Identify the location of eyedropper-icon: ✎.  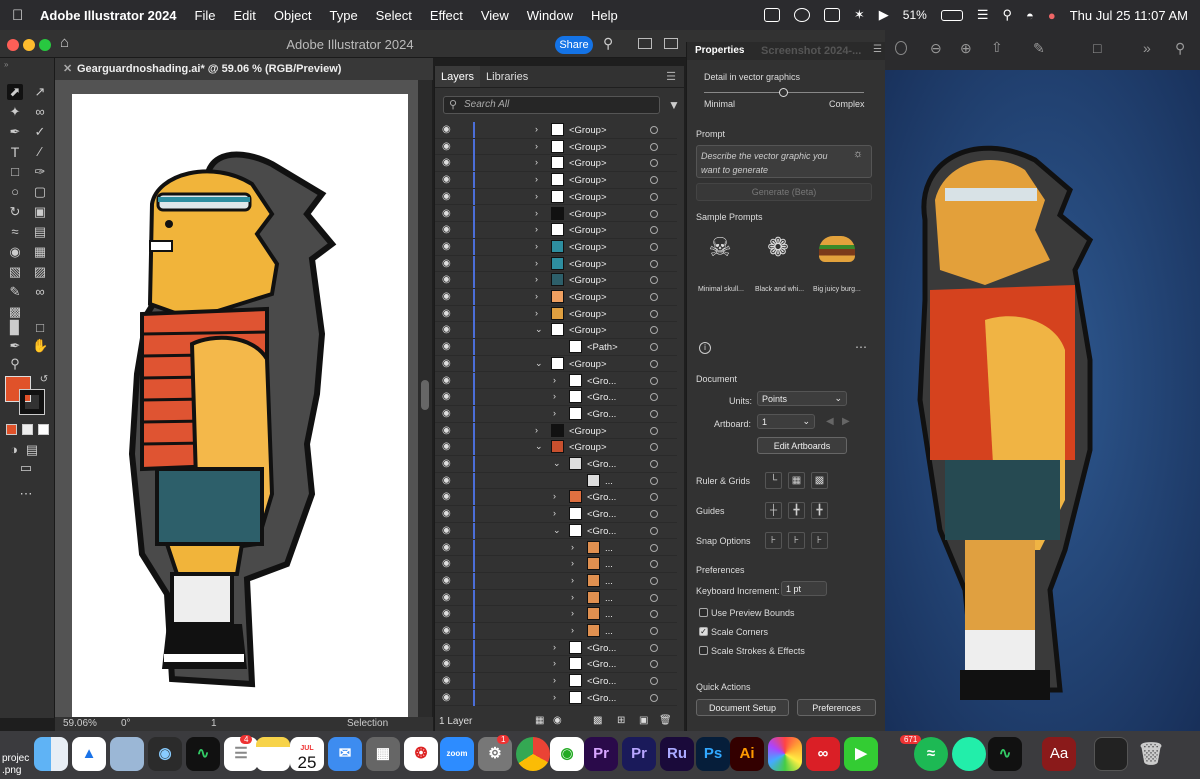
(15, 292).